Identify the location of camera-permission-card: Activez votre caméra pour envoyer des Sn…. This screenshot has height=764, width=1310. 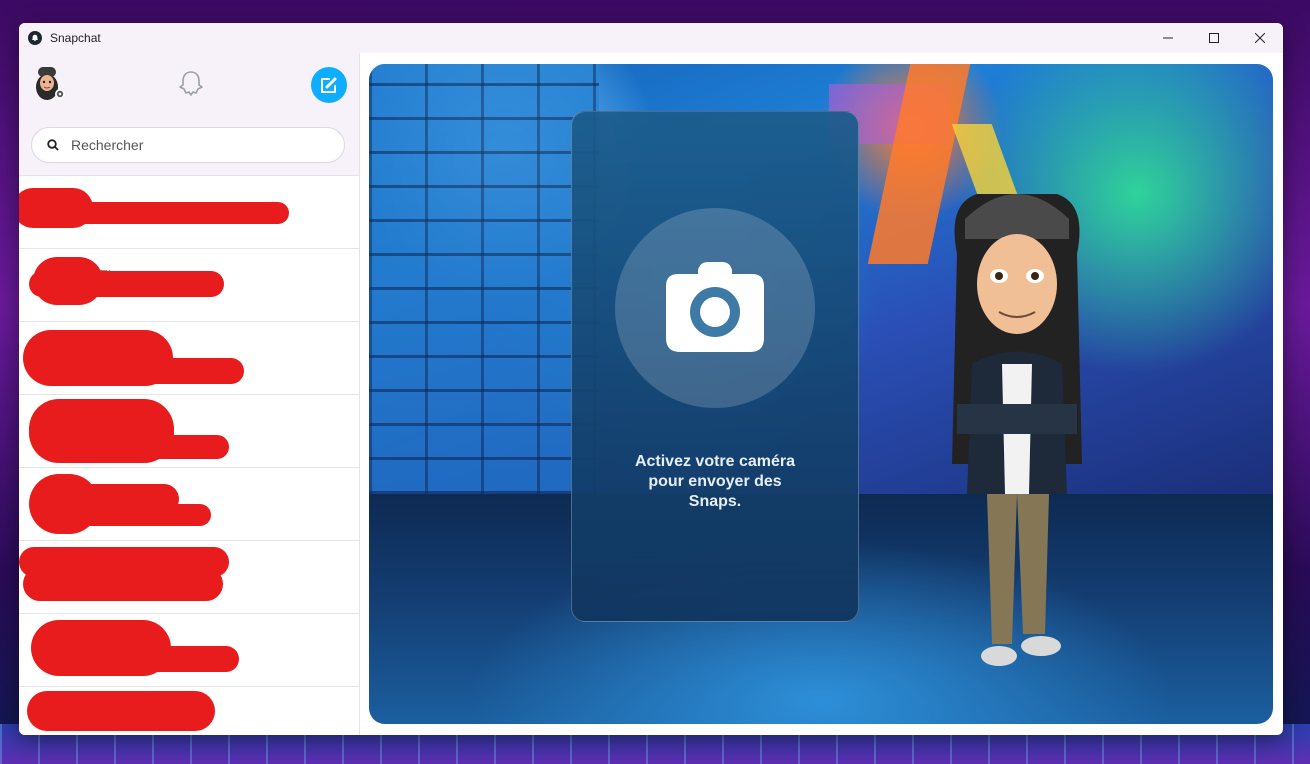
(715, 366).